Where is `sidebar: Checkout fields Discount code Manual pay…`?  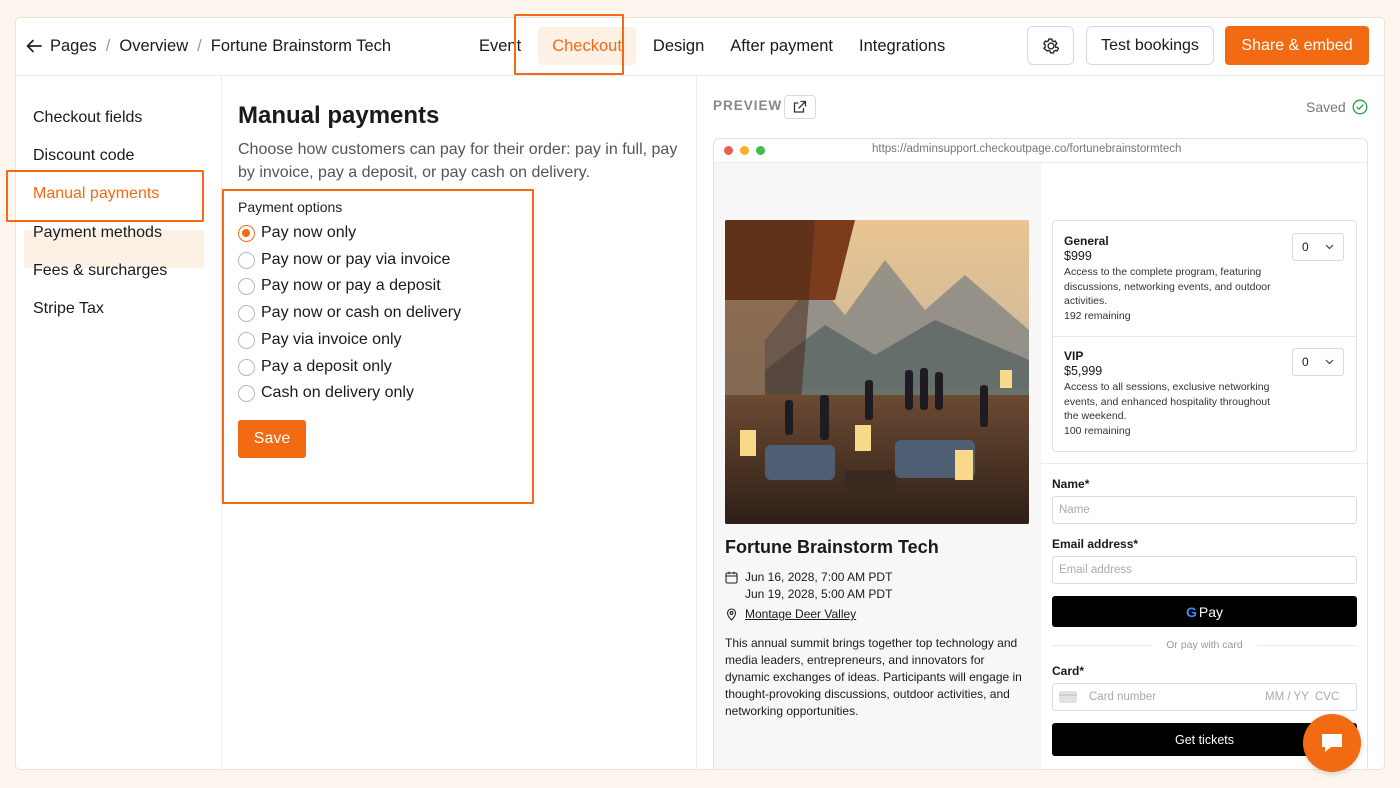 sidebar: Checkout fields Discount code Manual pay… is located at coordinates (119, 422).